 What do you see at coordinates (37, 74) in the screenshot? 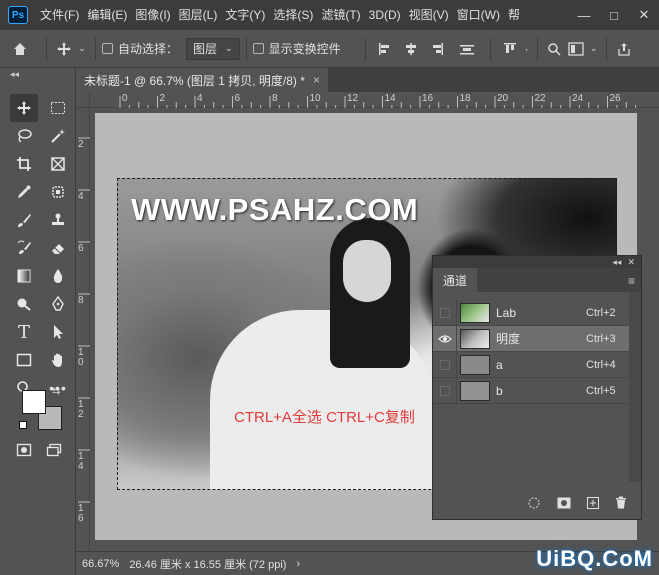
I see `toolbar-collapse-icon: ◂◂` at bounding box center [37, 74].